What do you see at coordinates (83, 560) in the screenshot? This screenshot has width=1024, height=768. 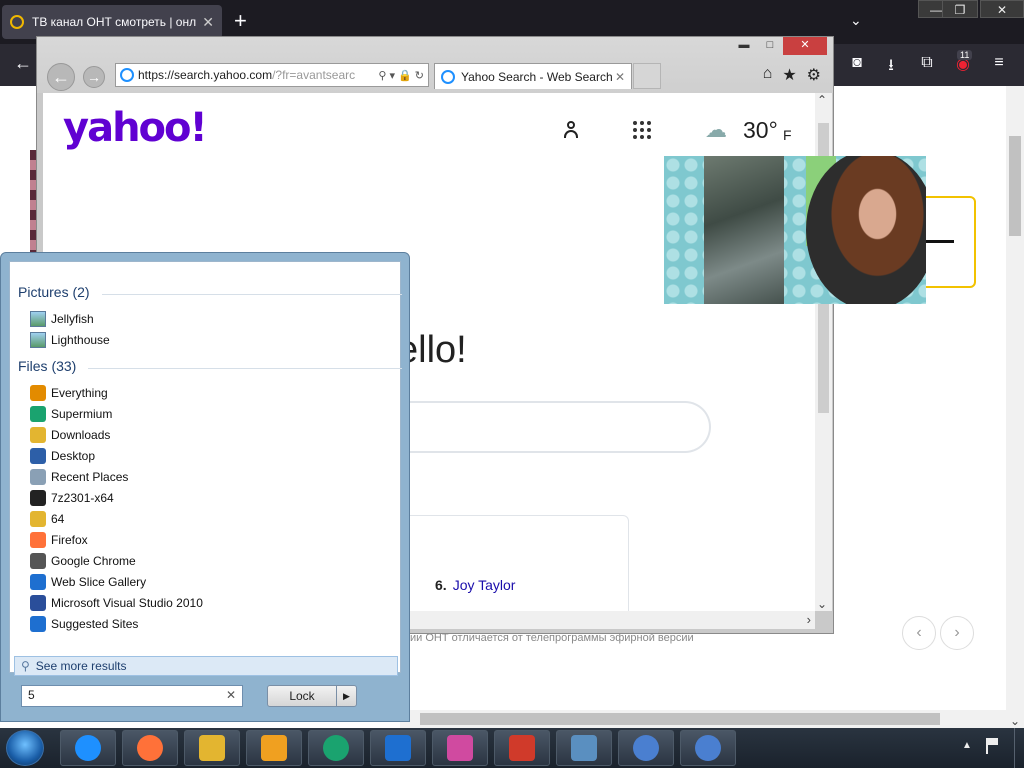 I see `files-item: Google Chrome` at bounding box center [83, 560].